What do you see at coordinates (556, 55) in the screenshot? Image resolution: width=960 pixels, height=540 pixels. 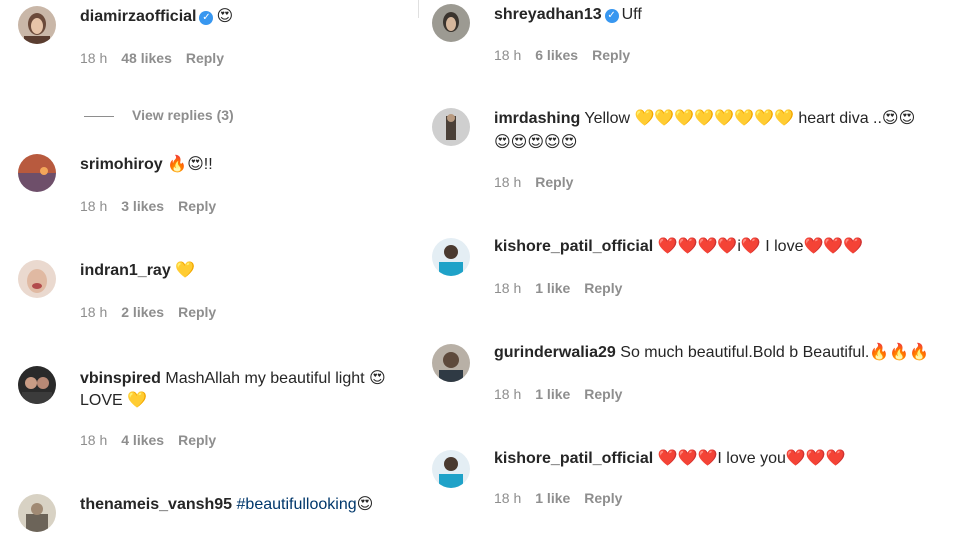 I see `likes-count: 6 likes` at bounding box center [556, 55].